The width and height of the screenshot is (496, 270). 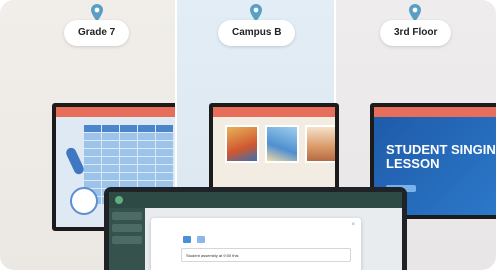 I want to click on message-input: Student assembly at 9:00 this, so click(x=266, y=255).